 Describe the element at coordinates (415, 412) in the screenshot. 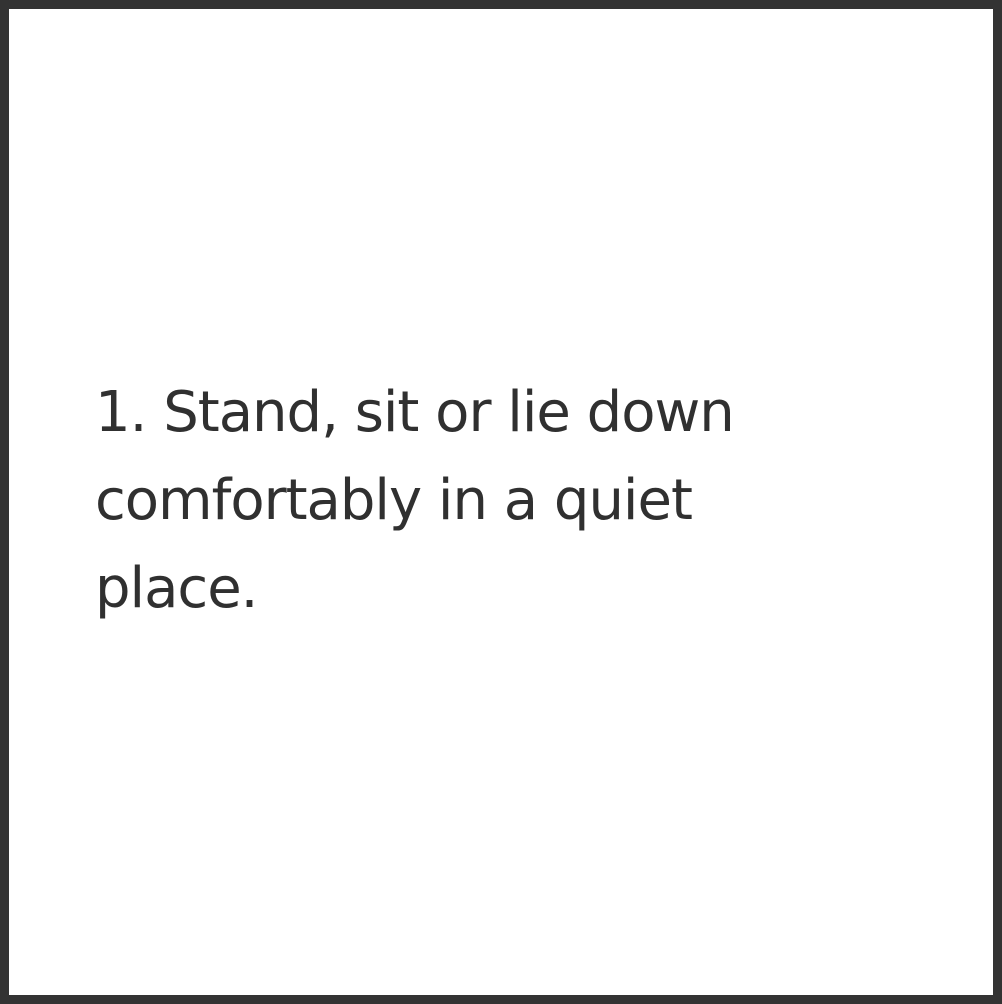

I see `instruction-line-1: 1. Stand, sit or lie down` at that location.